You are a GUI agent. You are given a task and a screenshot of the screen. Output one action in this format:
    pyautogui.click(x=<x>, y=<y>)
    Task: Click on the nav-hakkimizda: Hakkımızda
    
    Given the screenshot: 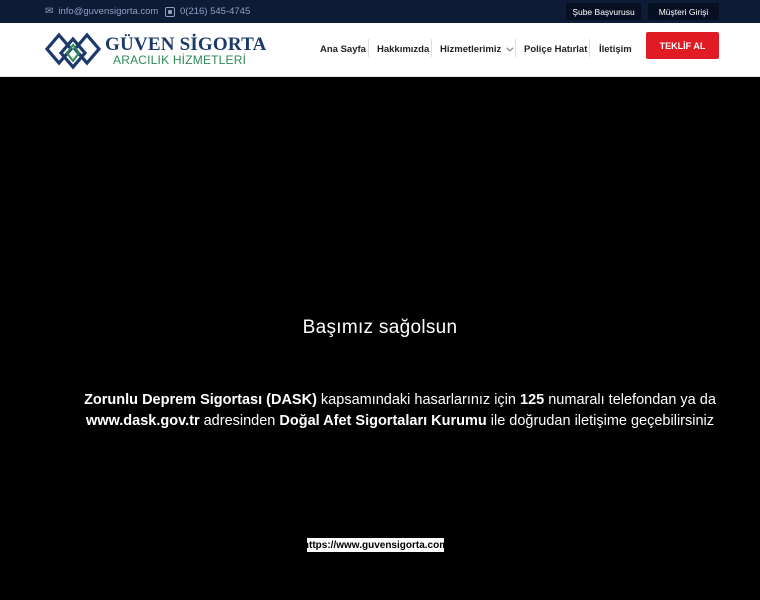 What is the action you would take?
    pyautogui.click(x=403, y=49)
    